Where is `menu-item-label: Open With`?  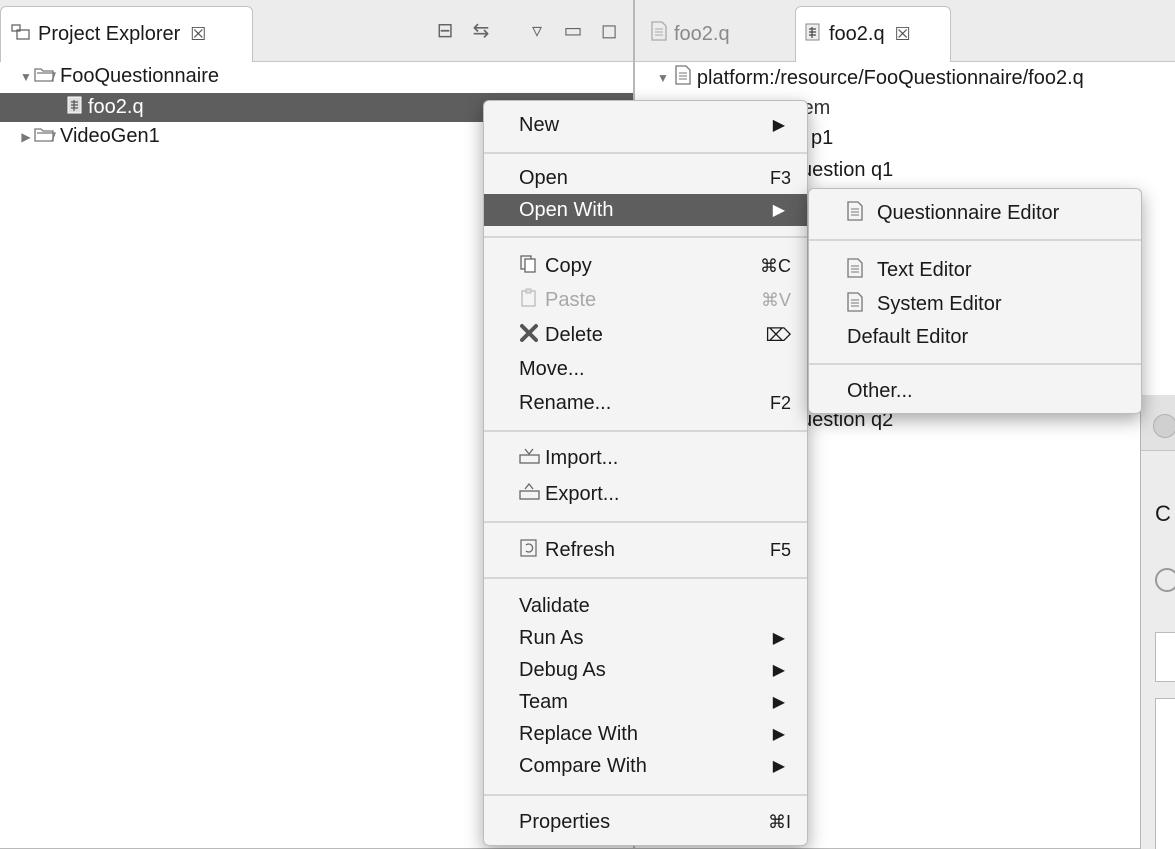 menu-item-label: Open With is located at coordinates (566, 209).